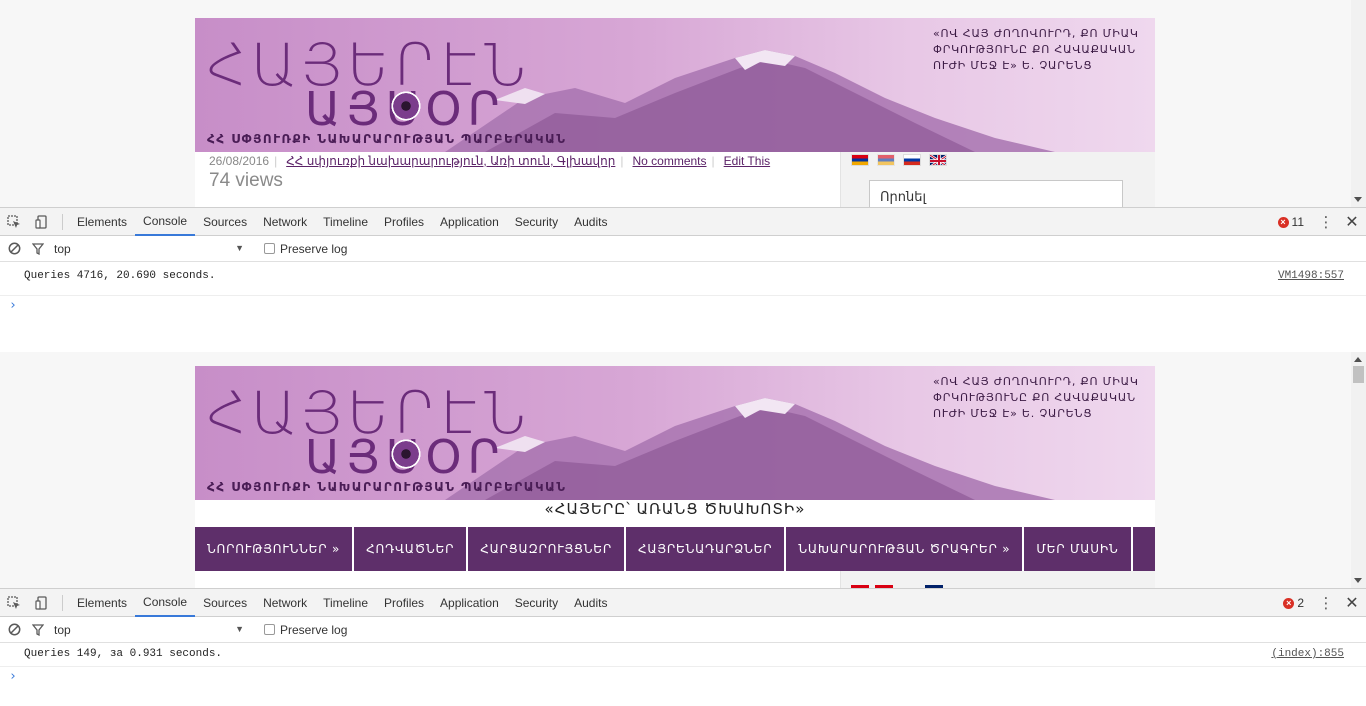  I want to click on site-motto: «ՀԱՅԵՐԸ՝ ԱՌԱՆՑ ԾԽԱԽՈՏԻ», so click(675, 509).